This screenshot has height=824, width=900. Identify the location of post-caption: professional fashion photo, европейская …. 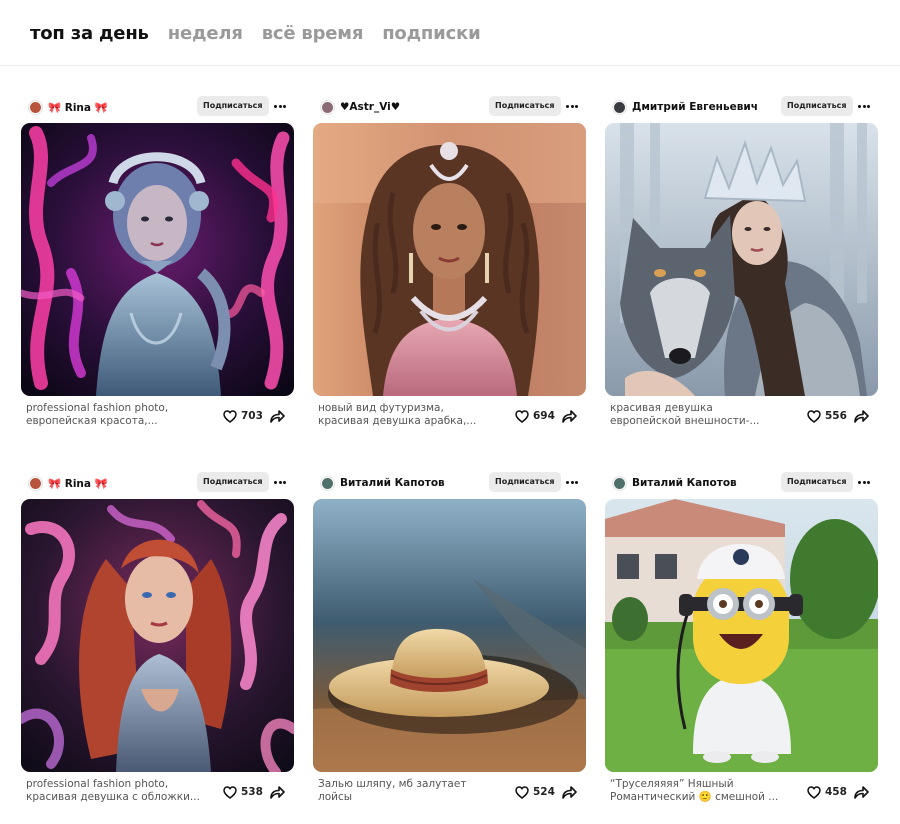
(121, 415).